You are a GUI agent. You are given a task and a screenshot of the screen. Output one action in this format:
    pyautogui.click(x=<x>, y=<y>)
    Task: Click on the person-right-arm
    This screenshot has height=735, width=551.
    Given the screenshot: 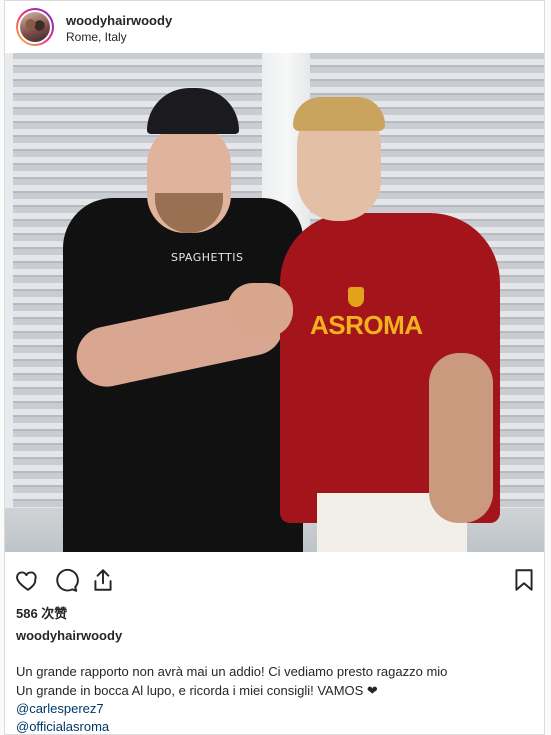 What is the action you would take?
    pyautogui.click(x=461, y=438)
    